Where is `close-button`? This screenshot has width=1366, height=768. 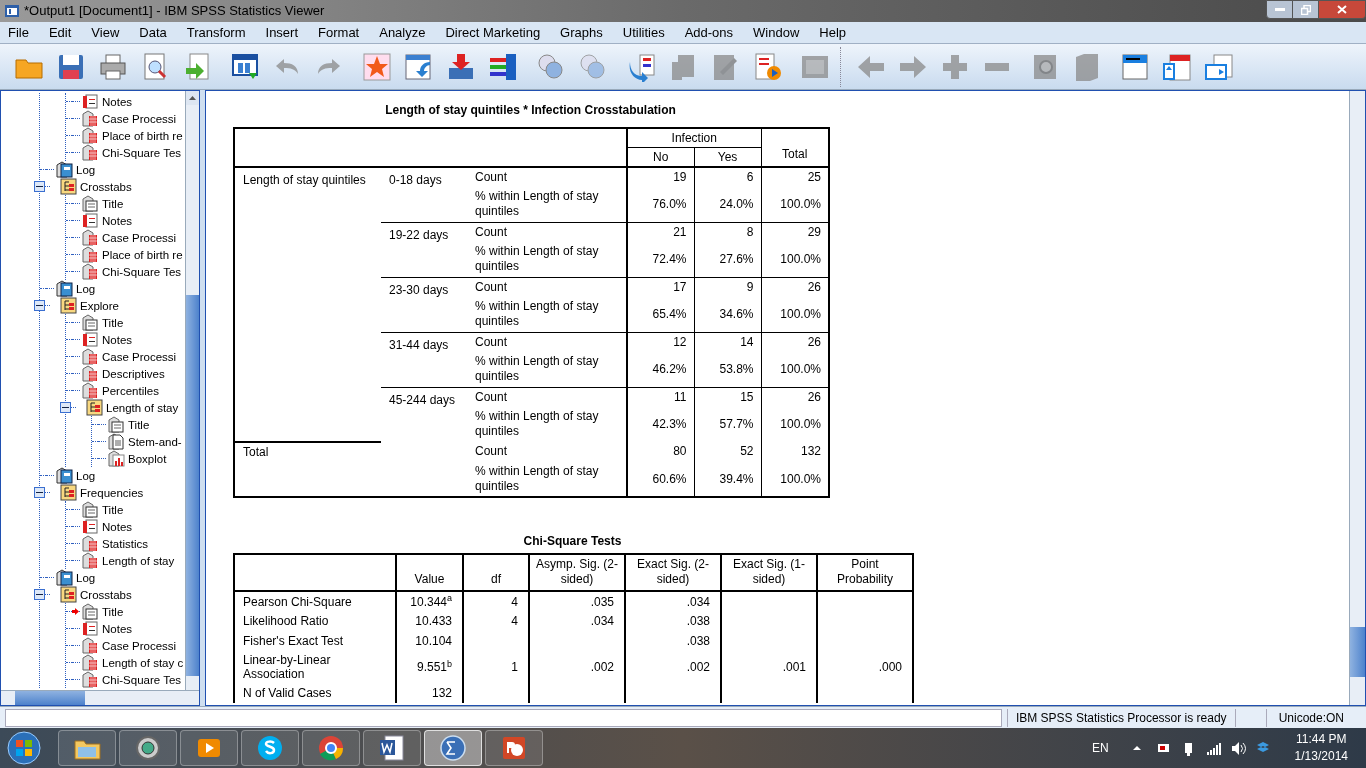
close-button is located at coordinates (1342, 9).